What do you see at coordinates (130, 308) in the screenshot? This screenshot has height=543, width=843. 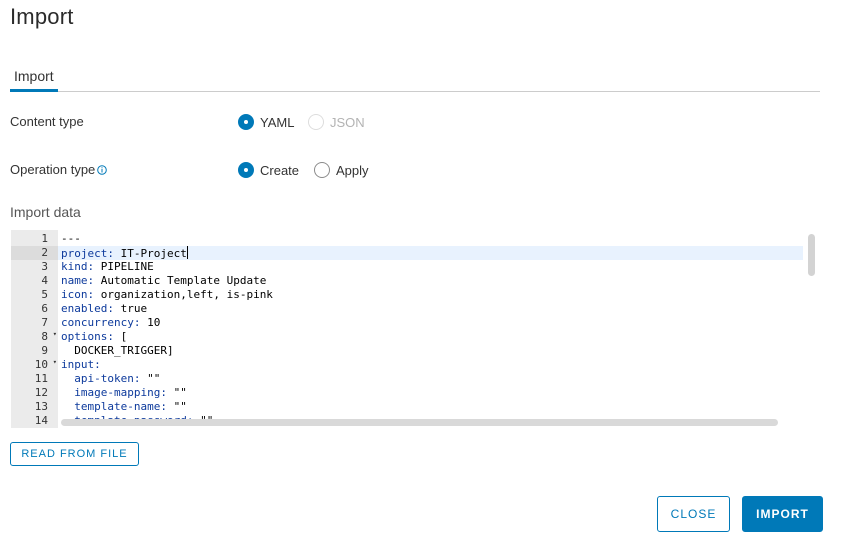 I see `code-value: true` at bounding box center [130, 308].